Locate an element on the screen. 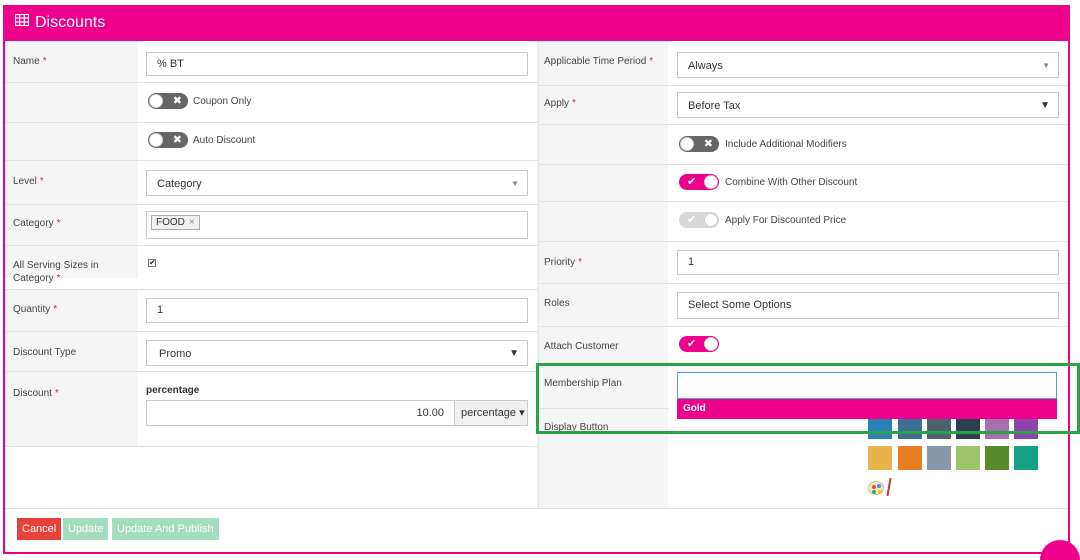 The height and width of the screenshot is (560, 1080). auto-discount-label: Auto Discount is located at coordinates (224, 140).